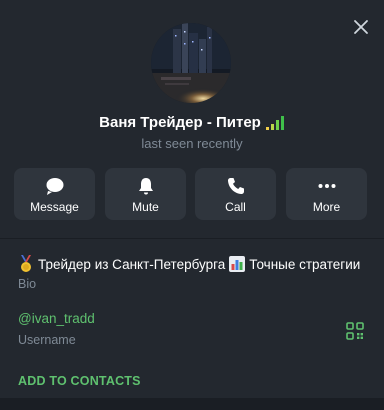  I want to click on action-bar: Message Mute Call More, so click(191, 194).